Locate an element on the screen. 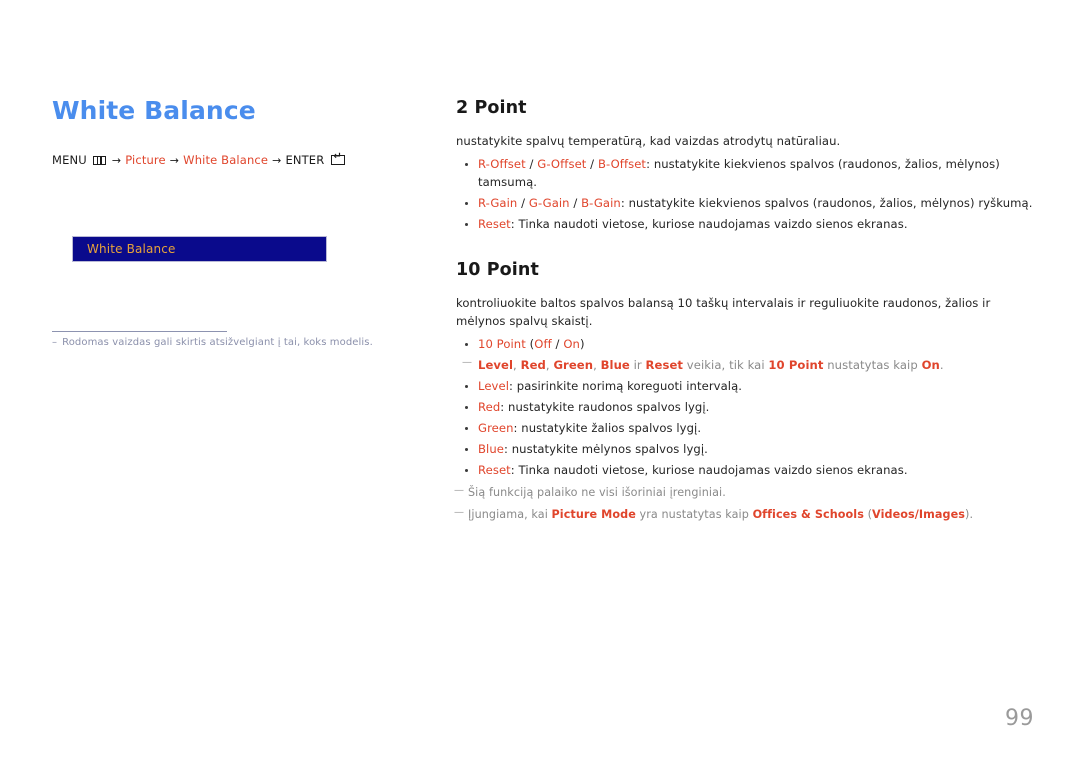 The image size is (1080, 763). section-1-item-1-part-5: , is located at coordinates (597, 364).